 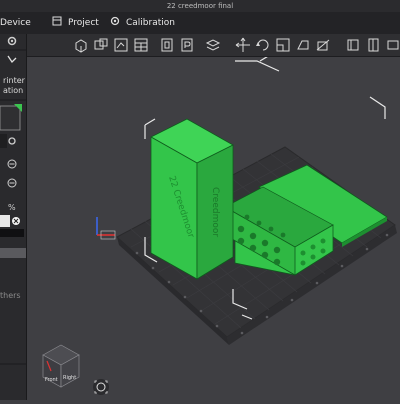 I want to click on project-icon, so click(x=57, y=19).